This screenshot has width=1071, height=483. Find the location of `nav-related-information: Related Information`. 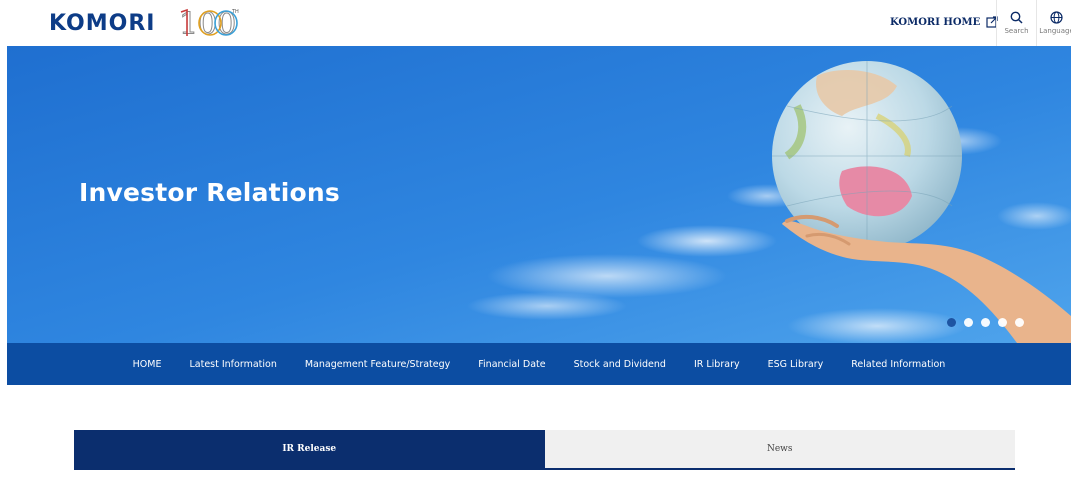

nav-related-information: Related Information is located at coordinates (898, 364).